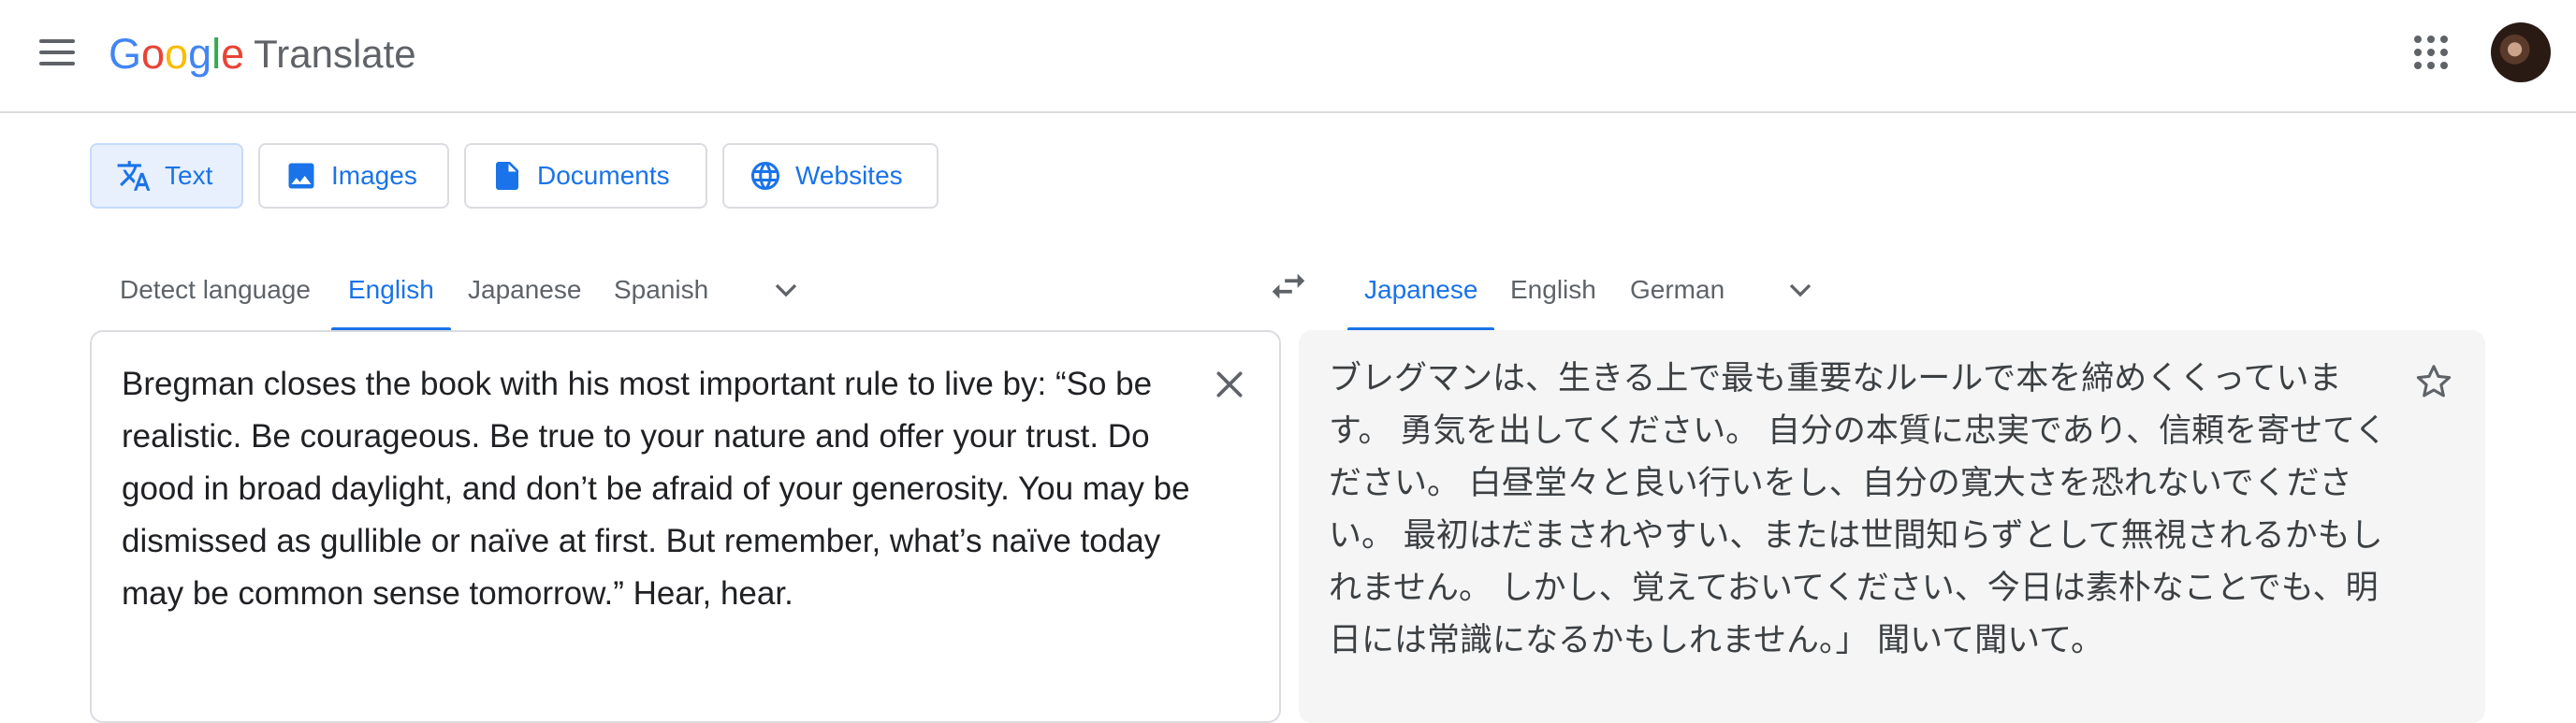 The width and height of the screenshot is (2576, 723). I want to click on source-lang-english-label: English, so click(391, 289).